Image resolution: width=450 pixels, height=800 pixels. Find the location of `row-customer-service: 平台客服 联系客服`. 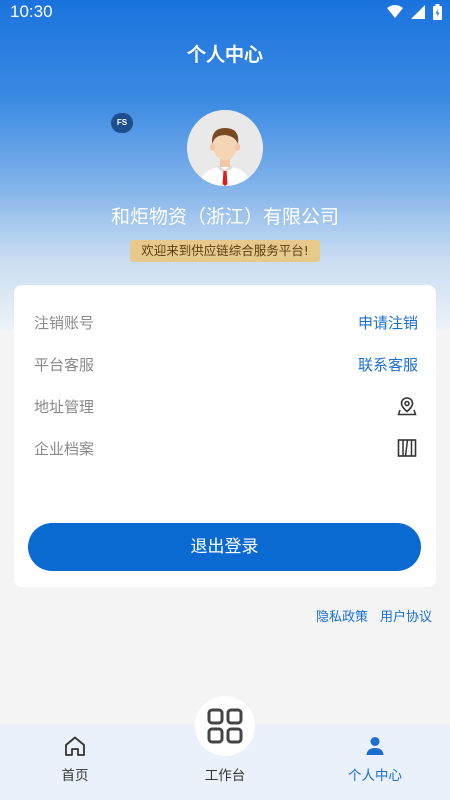

row-customer-service: 平台客服 联系客服 is located at coordinates (226, 364).